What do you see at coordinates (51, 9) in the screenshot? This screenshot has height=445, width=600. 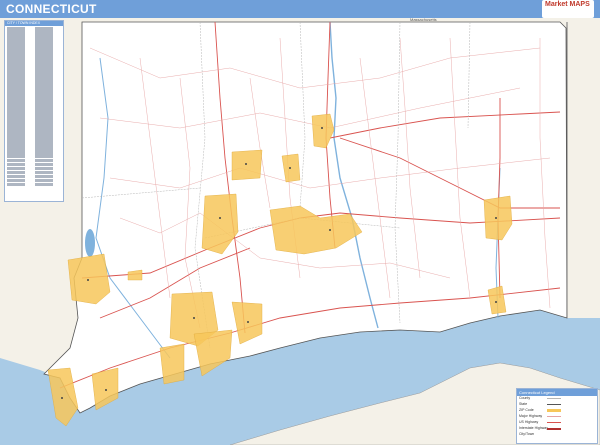 I see `map-title: CONNECTICUT` at bounding box center [51, 9].